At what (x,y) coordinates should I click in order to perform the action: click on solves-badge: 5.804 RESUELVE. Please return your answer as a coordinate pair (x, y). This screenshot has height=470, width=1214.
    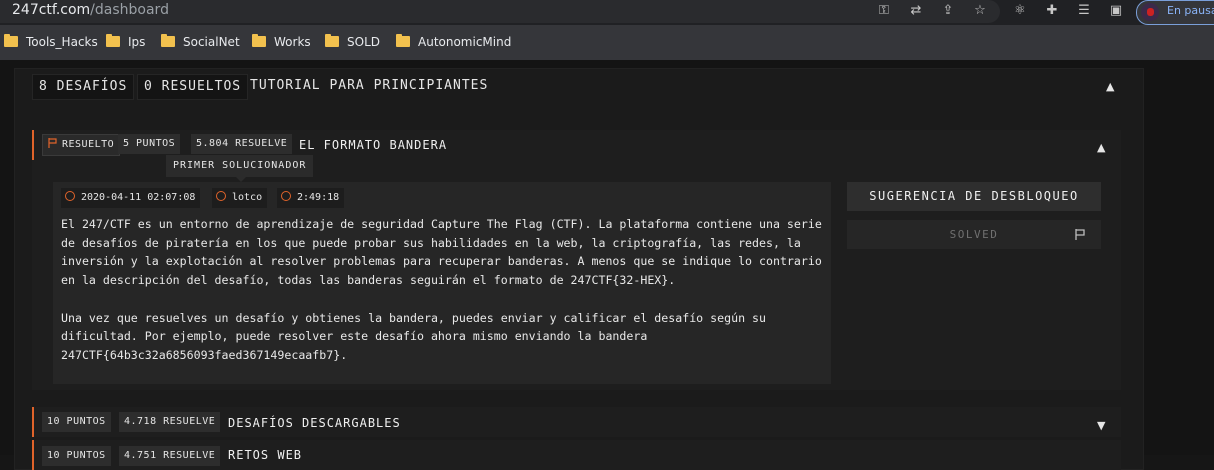
    Looking at the image, I should click on (242, 144).